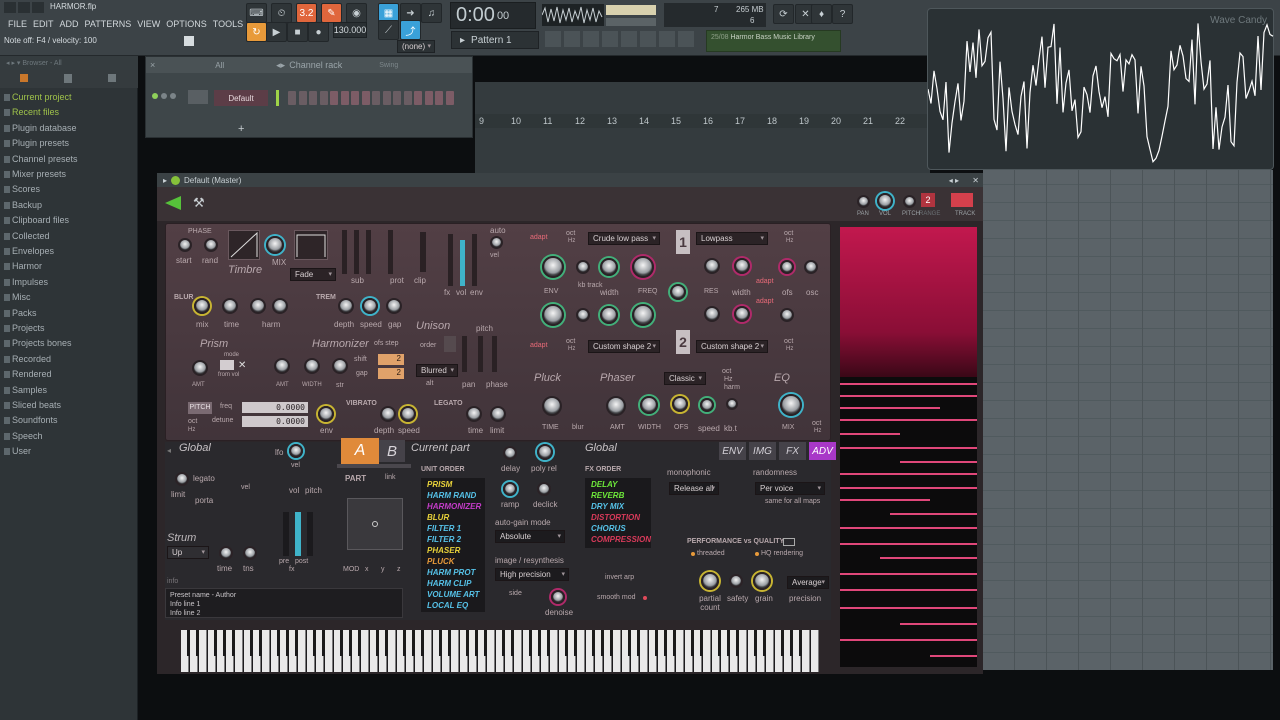  I want to click on metronome-icon: ⏲, so click(281, 13).